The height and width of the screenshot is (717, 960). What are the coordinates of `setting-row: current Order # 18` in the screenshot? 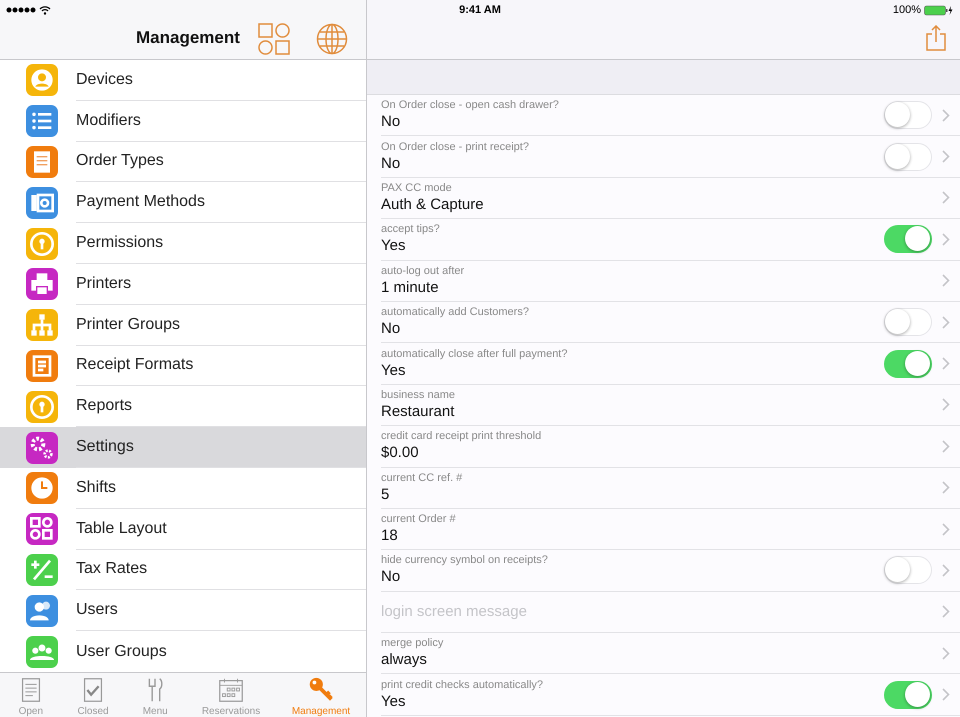 It's located at (670, 529).